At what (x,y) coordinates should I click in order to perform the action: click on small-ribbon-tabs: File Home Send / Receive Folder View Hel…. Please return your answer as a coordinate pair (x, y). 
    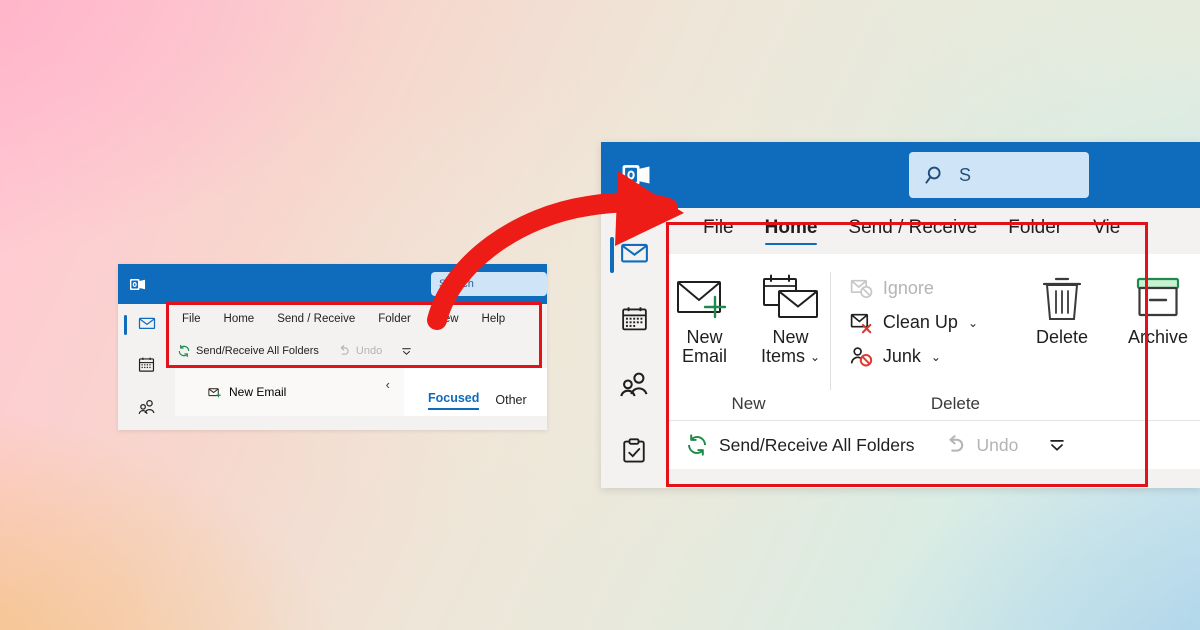
    Looking at the image, I should click on (361, 319).